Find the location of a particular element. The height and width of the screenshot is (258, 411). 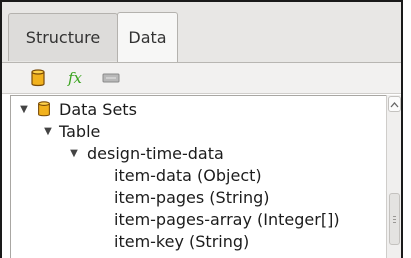

tree-row-item-pages: item-pages (String) is located at coordinates (192, 197).